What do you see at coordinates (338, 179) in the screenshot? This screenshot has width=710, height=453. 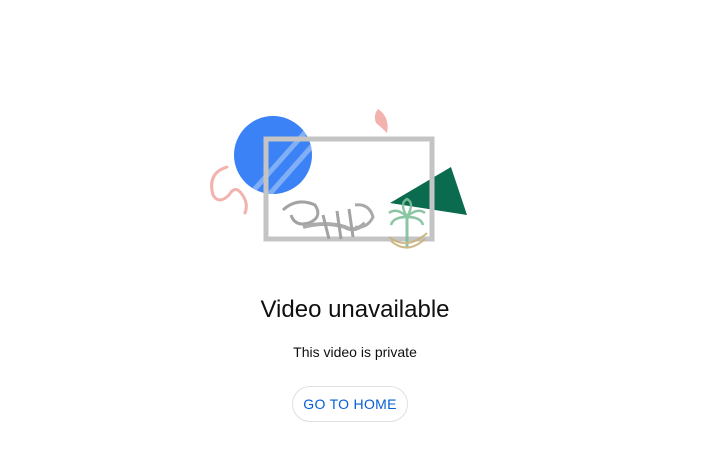 I see `illustration-svg` at bounding box center [338, 179].